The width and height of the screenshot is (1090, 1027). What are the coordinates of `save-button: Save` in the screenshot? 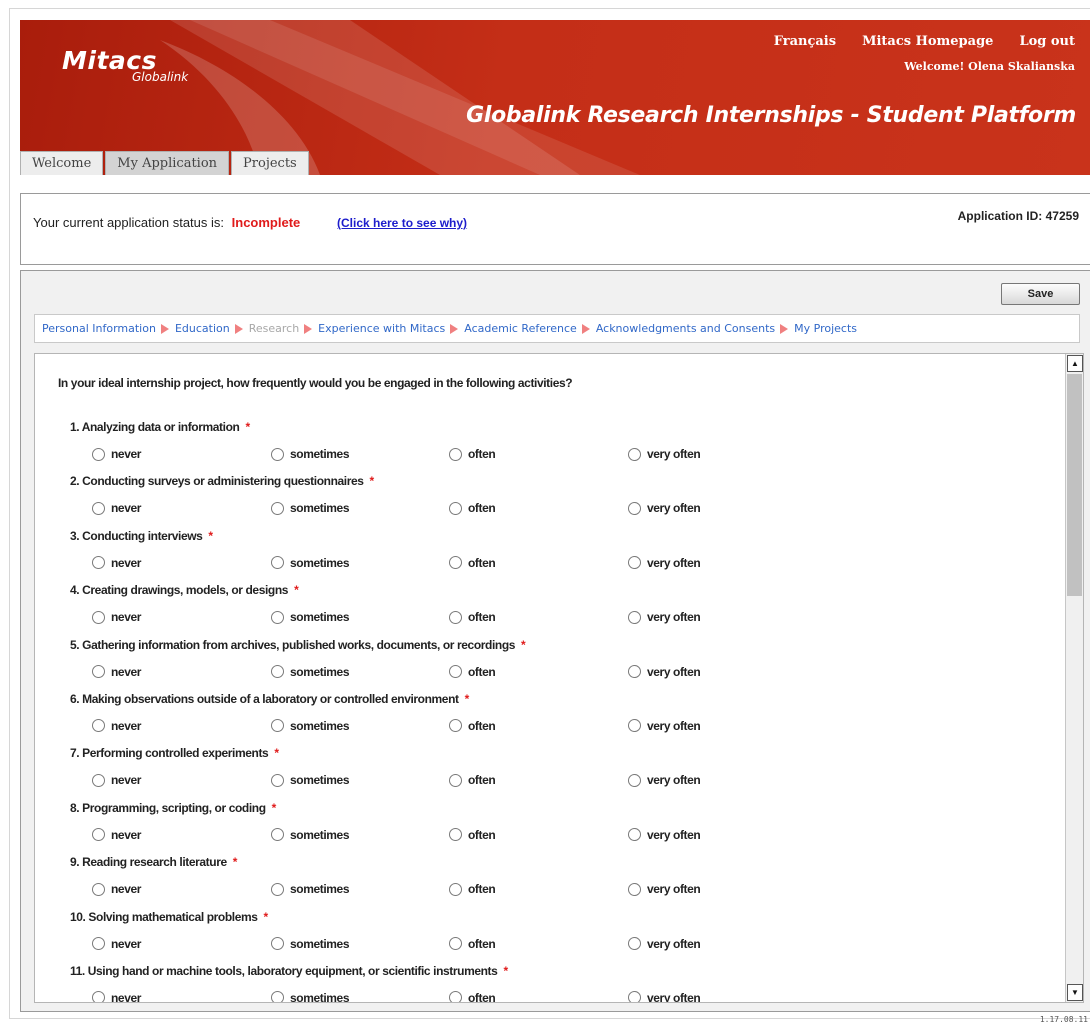 It's located at (1040, 294).